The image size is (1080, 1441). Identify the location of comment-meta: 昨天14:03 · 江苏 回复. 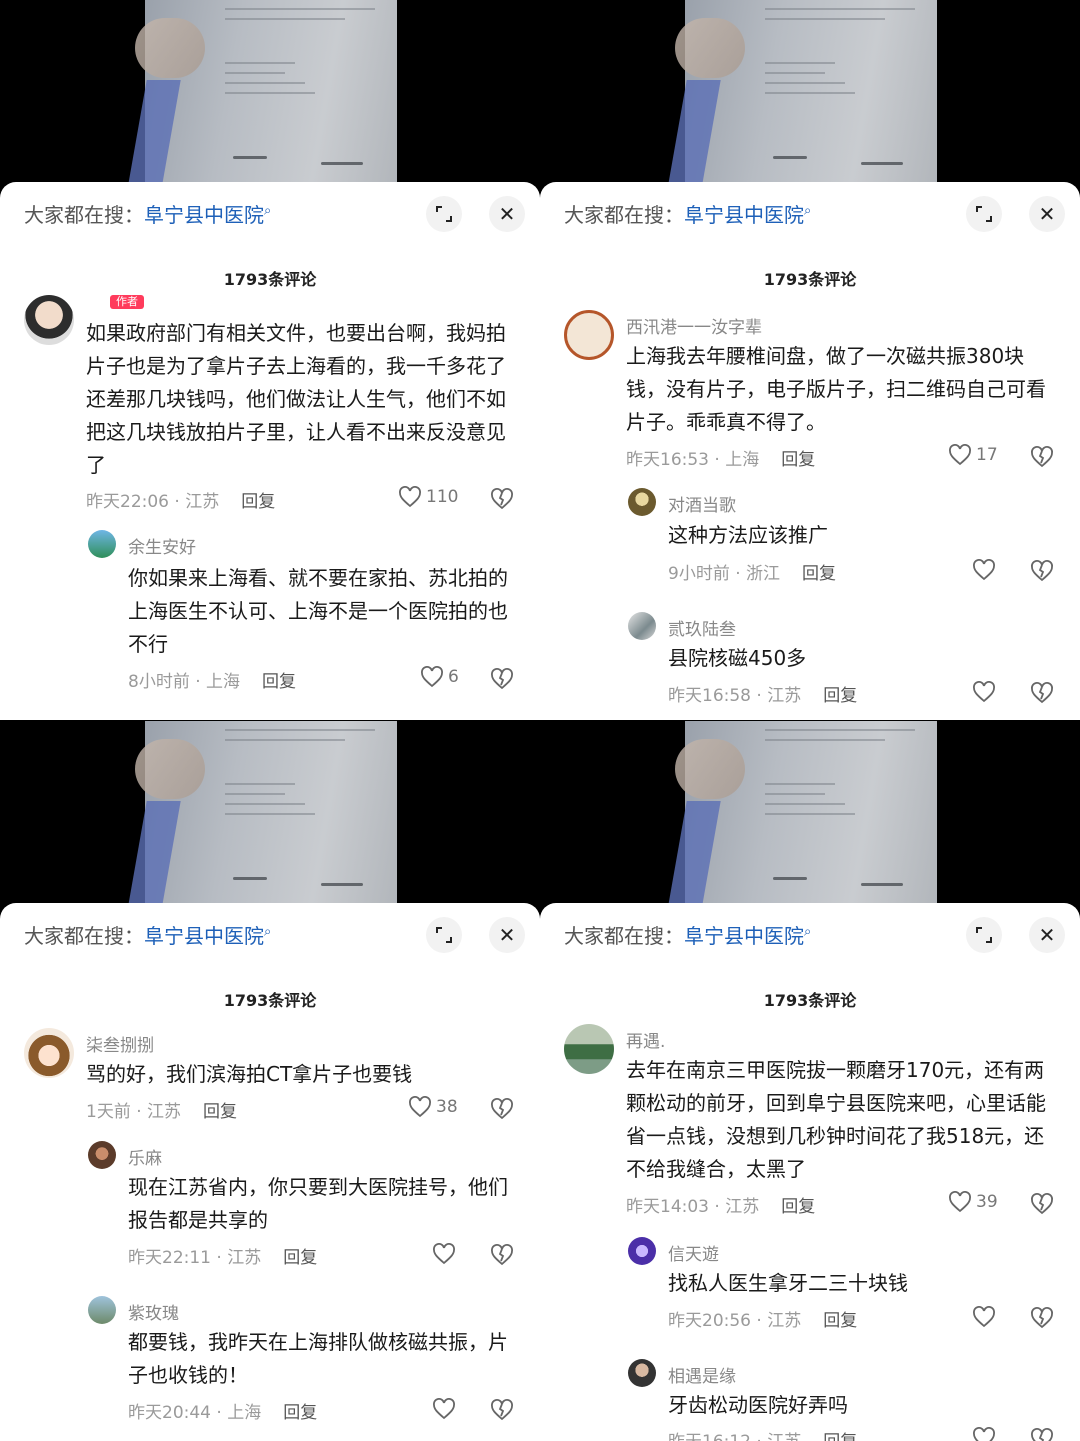
(721, 1207).